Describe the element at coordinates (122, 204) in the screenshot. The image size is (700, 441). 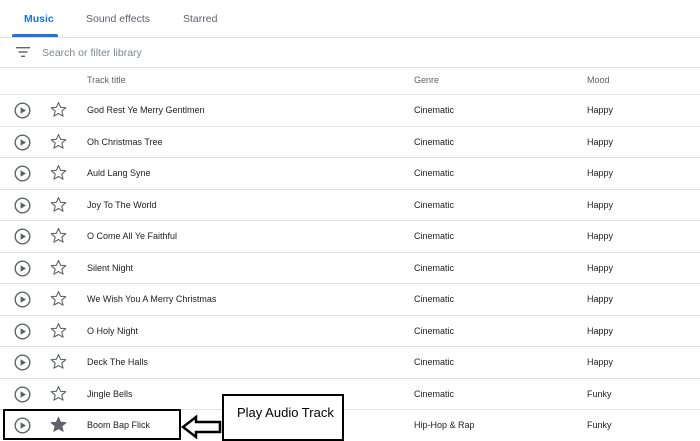
I see `track-title: Joy To The World` at that location.